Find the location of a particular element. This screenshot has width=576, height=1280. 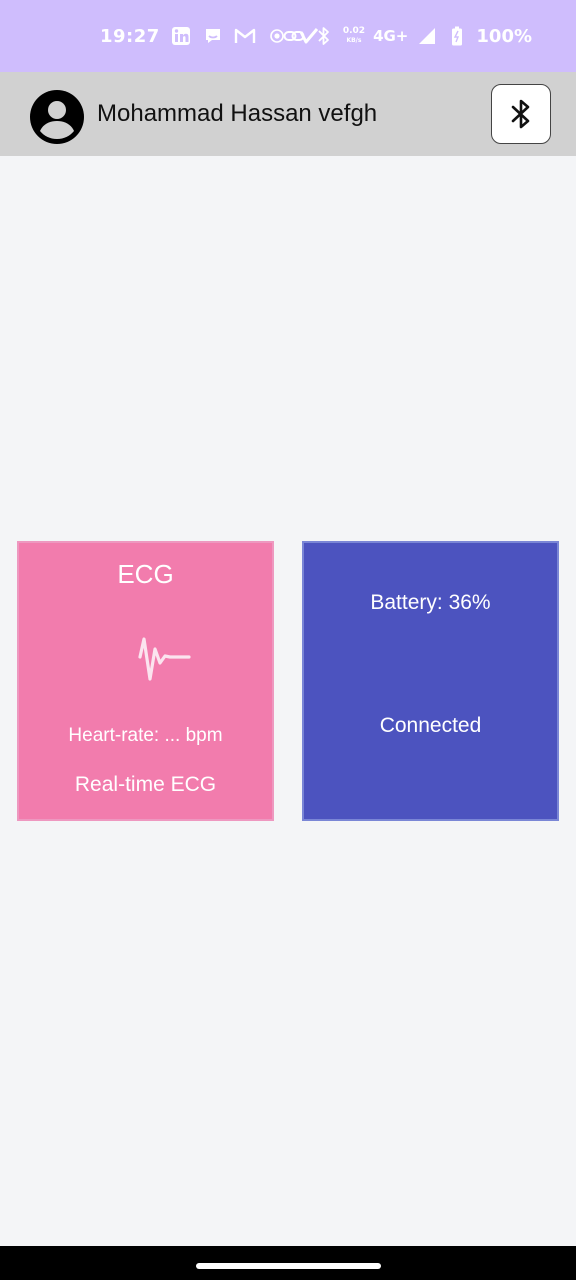

account-circle-icon is located at coordinates (57, 117).